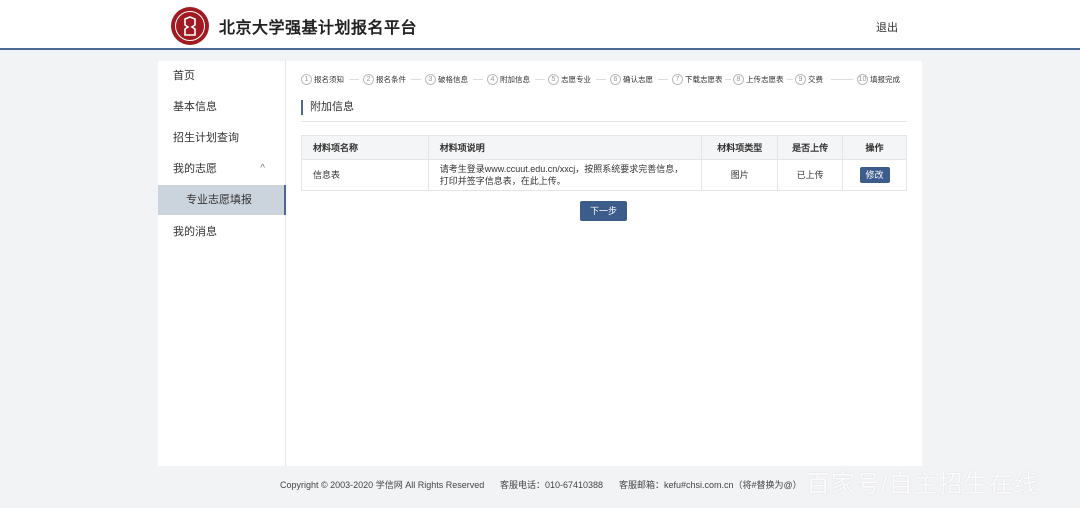  I want to click on step-number: 1, so click(306, 79).